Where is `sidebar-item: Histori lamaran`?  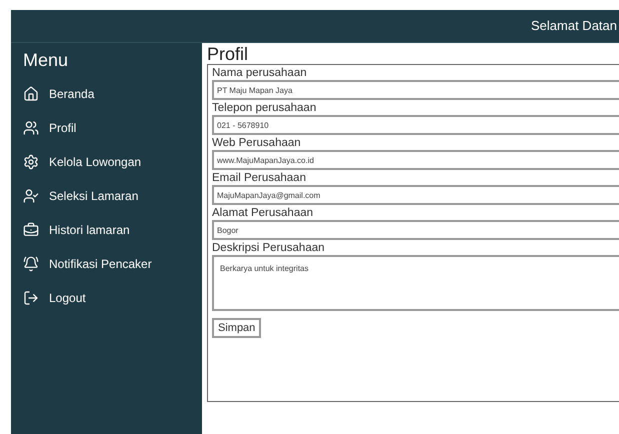 sidebar-item: Histori lamaran is located at coordinates (105, 230).